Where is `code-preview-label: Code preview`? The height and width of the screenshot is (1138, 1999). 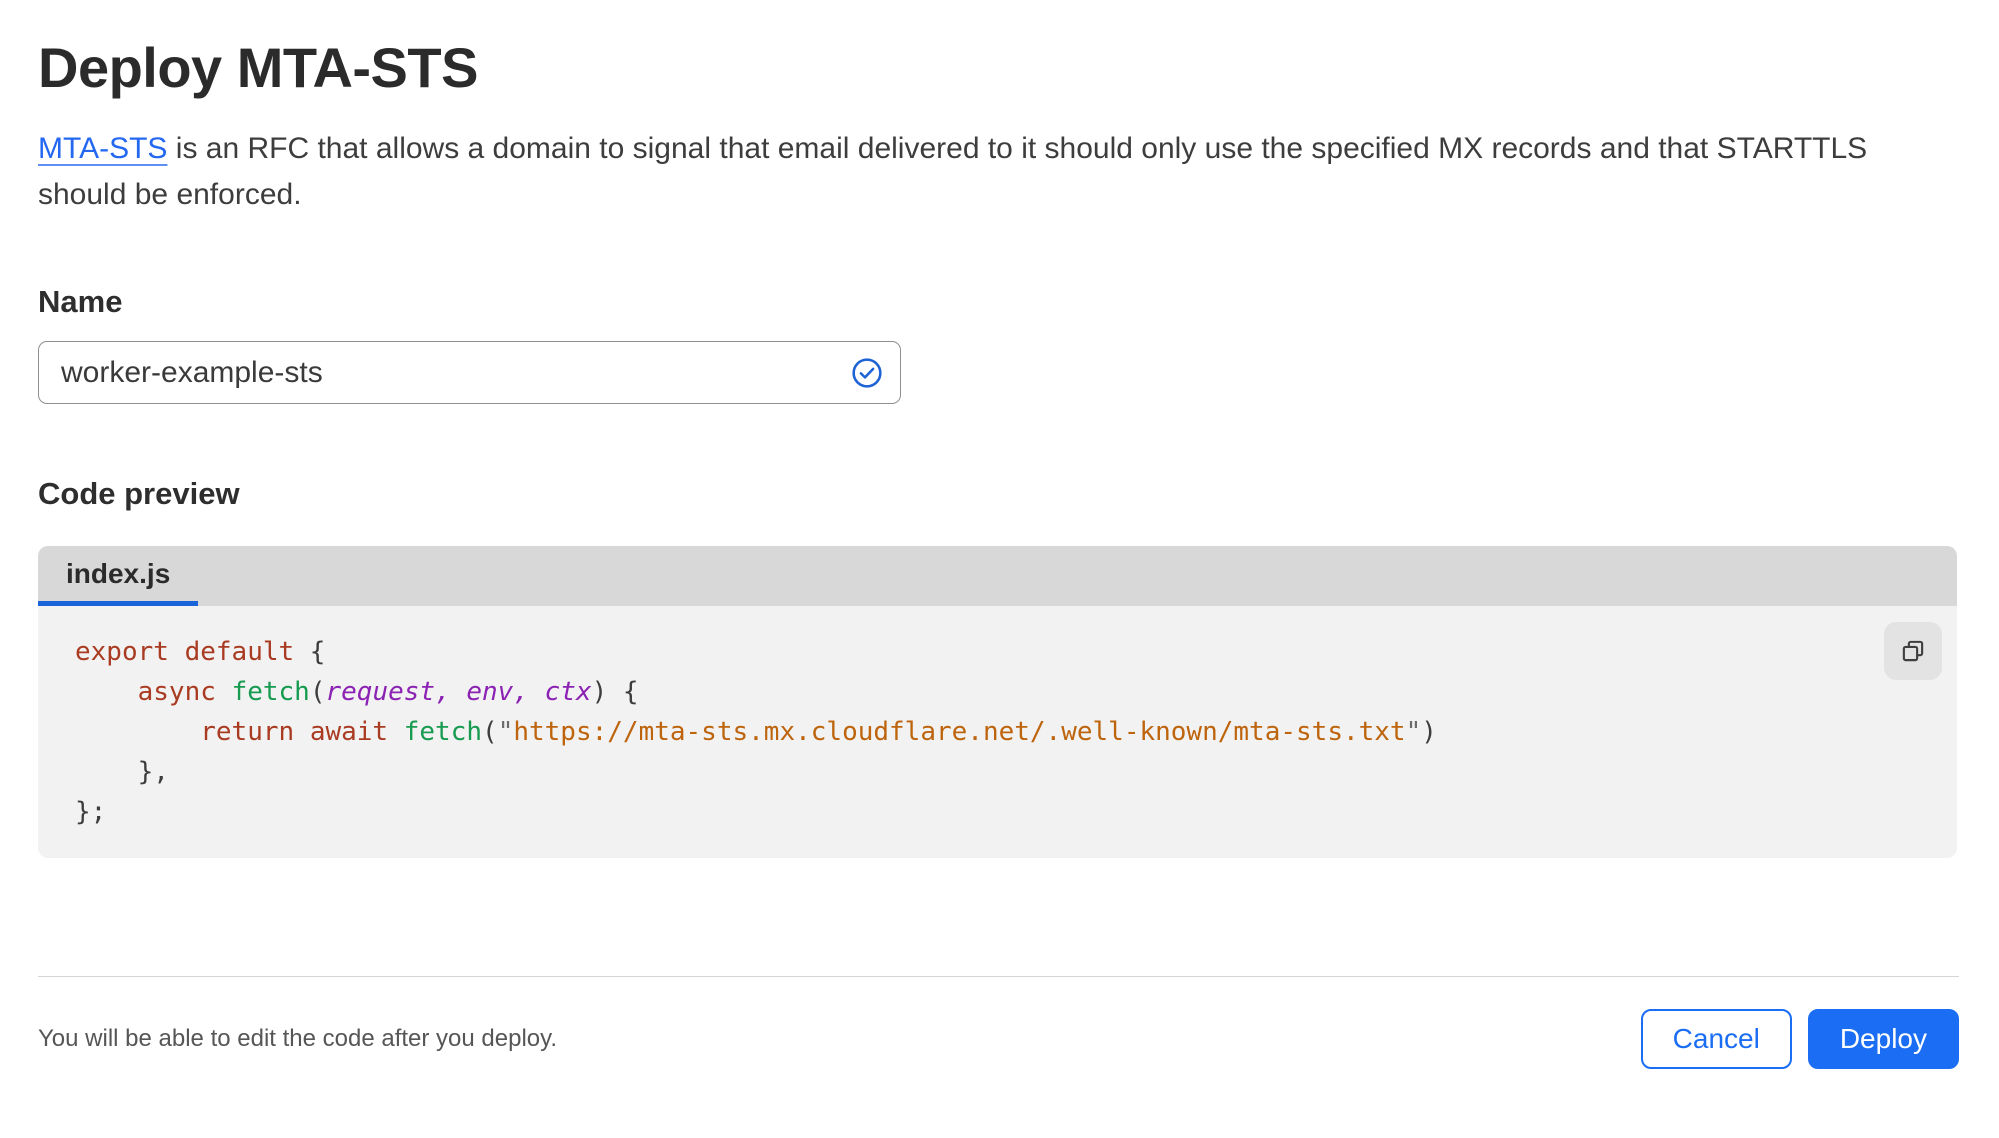 code-preview-label: Code preview is located at coordinates (139, 494).